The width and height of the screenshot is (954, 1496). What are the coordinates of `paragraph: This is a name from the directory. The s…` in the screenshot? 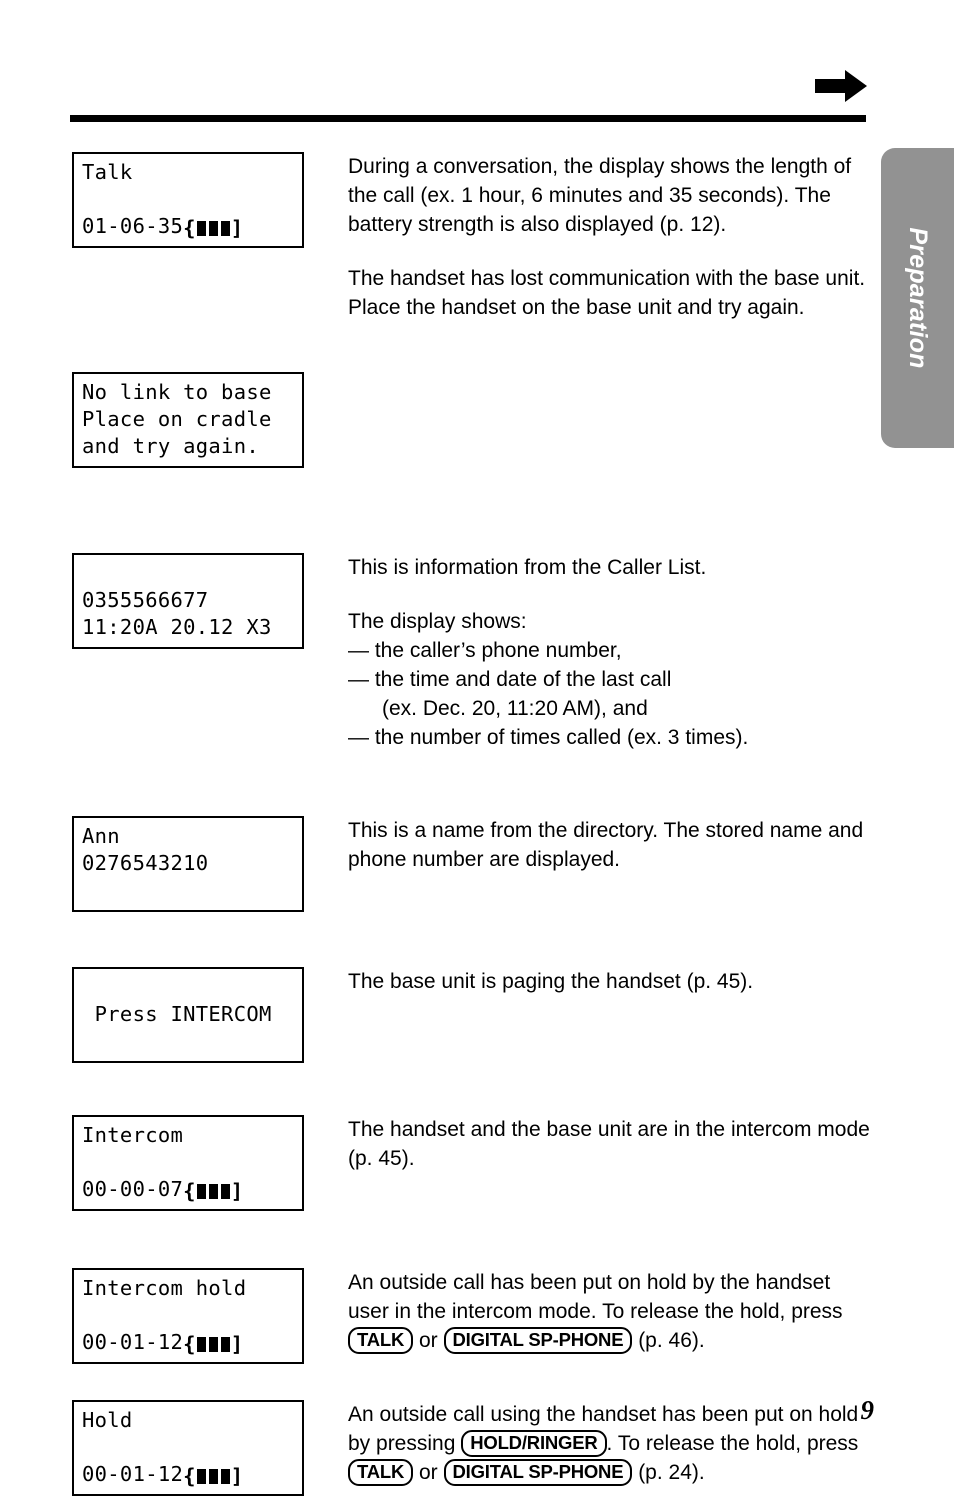 It's located at (606, 845).